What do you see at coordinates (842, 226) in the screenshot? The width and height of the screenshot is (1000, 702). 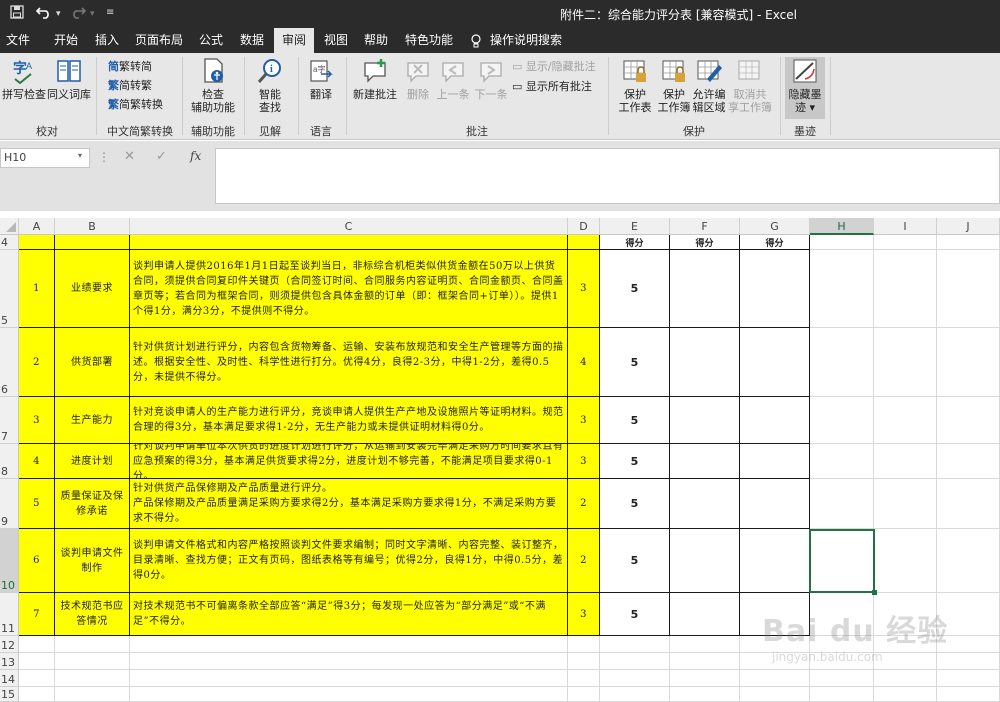 I see `column-header-h: H` at bounding box center [842, 226].